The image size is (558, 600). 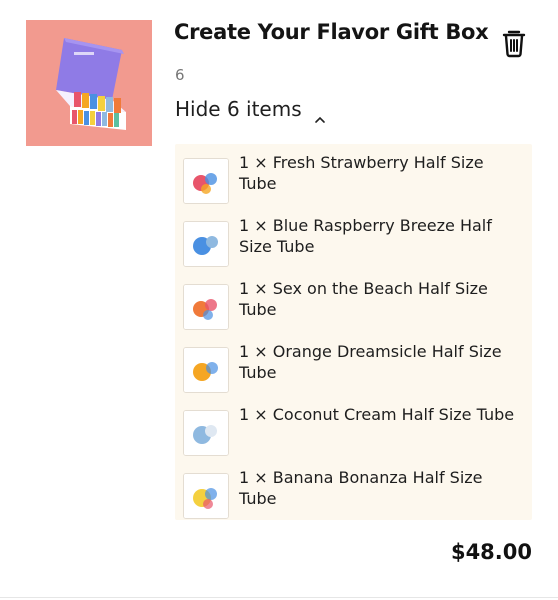 What do you see at coordinates (355, 434) in the screenshot?
I see `list-item: 1 × Coconut Cream Half Size Tube` at bounding box center [355, 434].